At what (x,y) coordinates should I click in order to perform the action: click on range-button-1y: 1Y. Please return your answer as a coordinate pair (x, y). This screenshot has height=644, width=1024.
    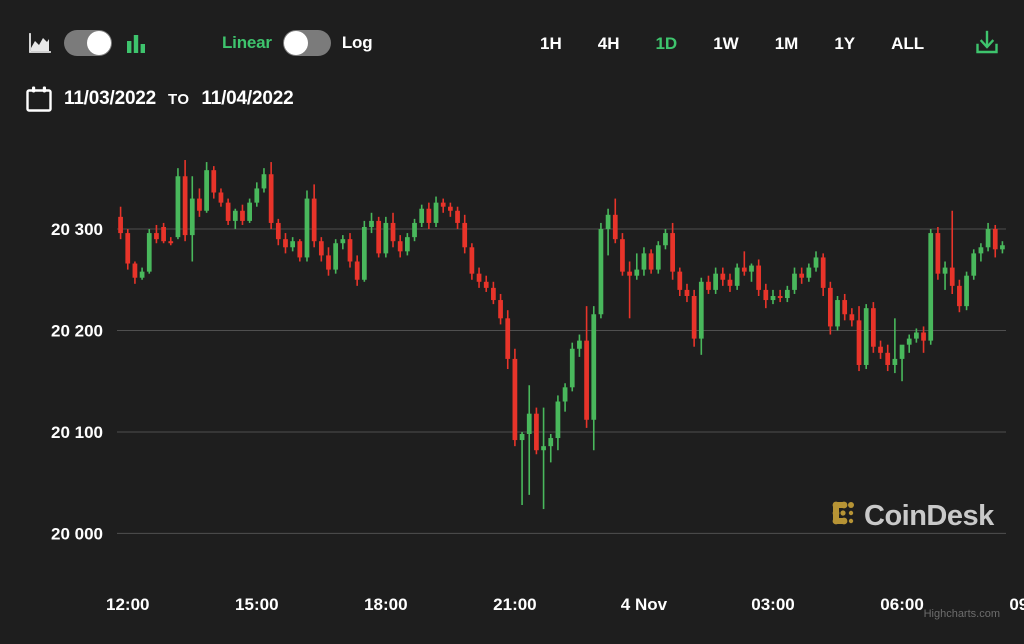
    Looking at the image, I should click on (844, 44).